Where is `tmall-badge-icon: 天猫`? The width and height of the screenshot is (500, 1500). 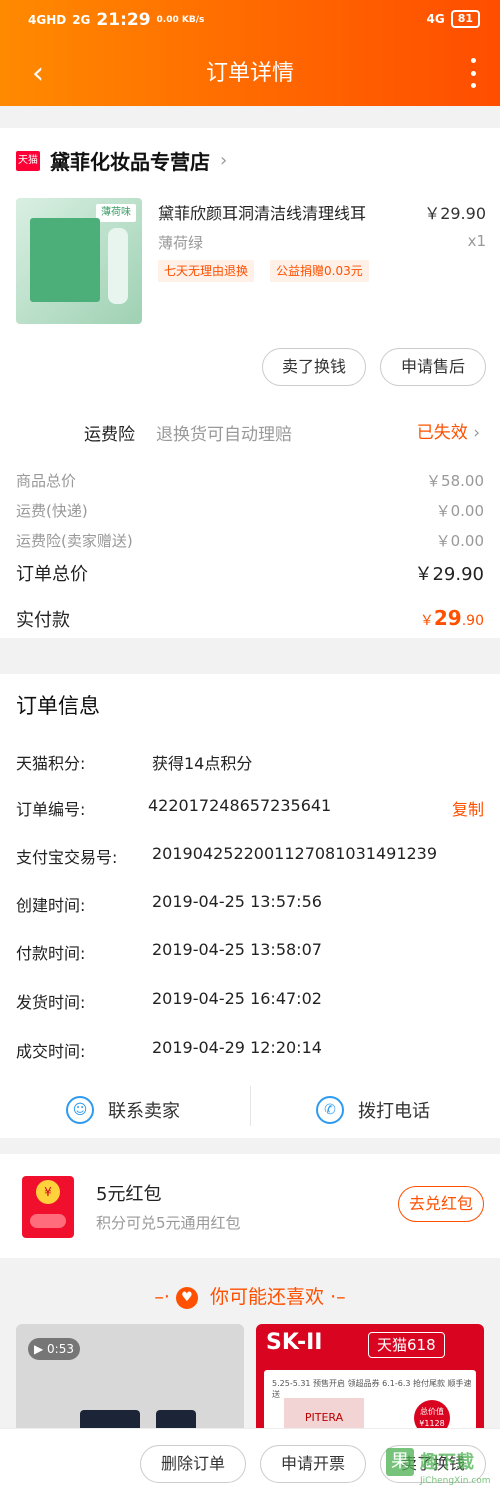 tmall-badge-icon: 天猫 is located at coordinates (28, 160).